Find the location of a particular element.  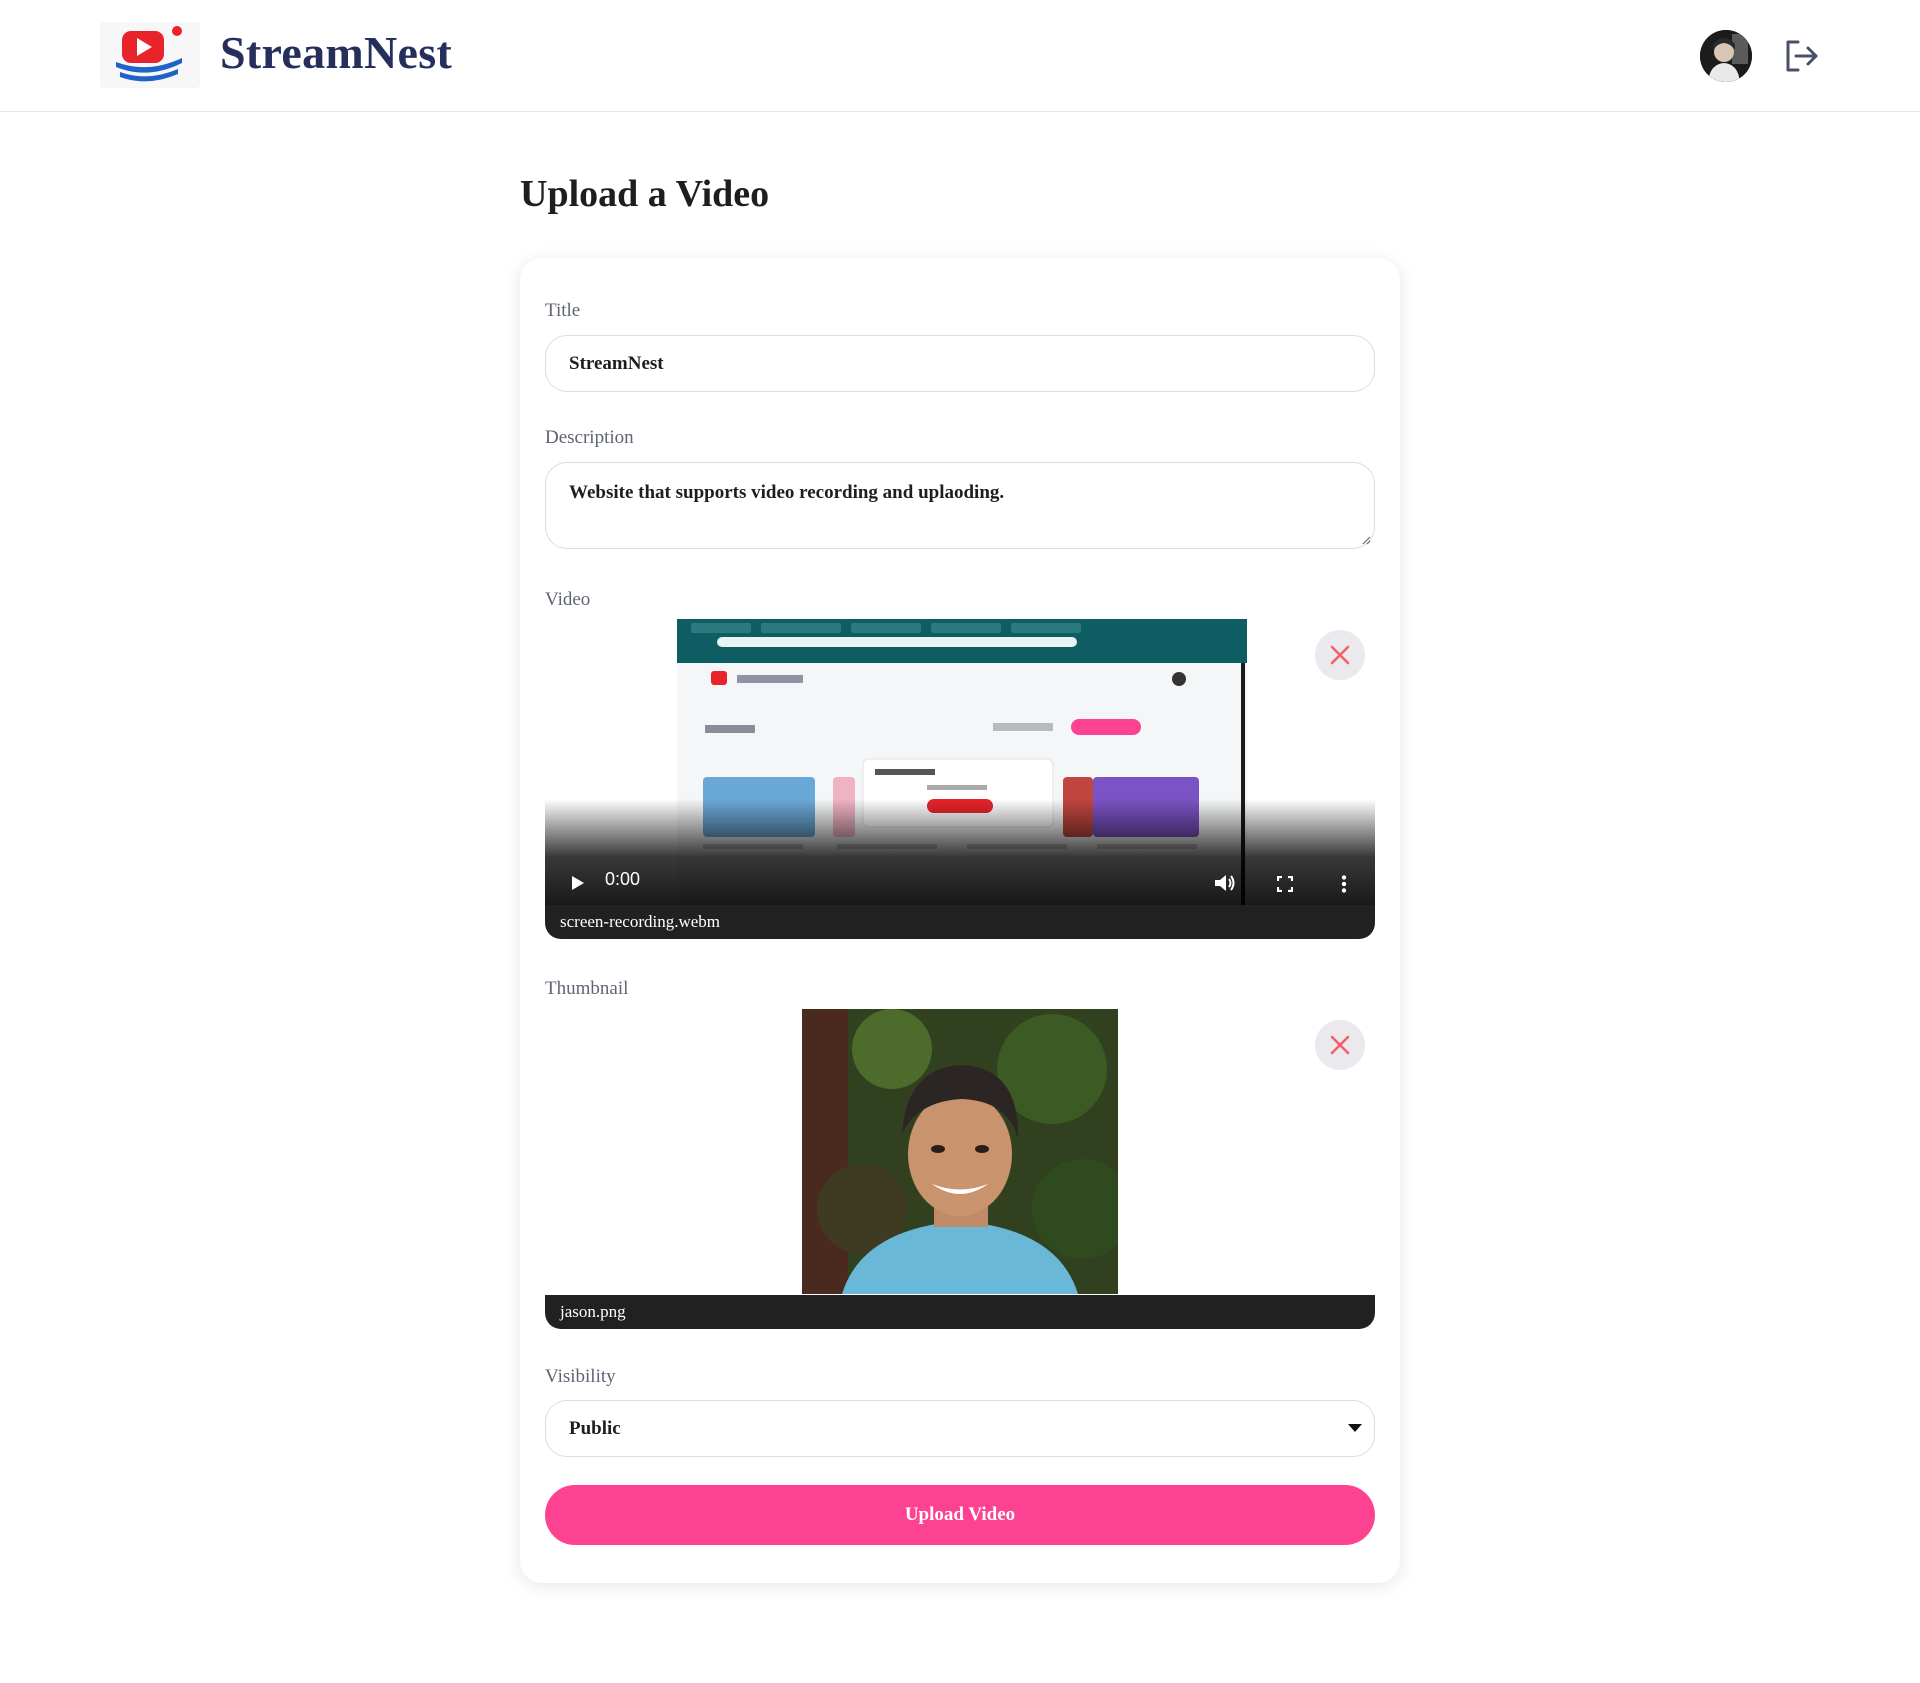

fullscreen-icon is located at coordinates (1285, 884).